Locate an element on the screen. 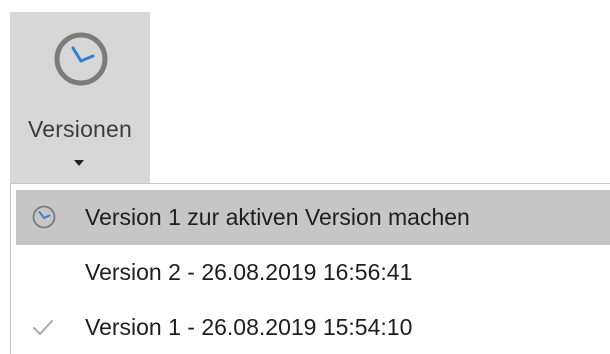  check-icon is located at coordinates (43, 327).